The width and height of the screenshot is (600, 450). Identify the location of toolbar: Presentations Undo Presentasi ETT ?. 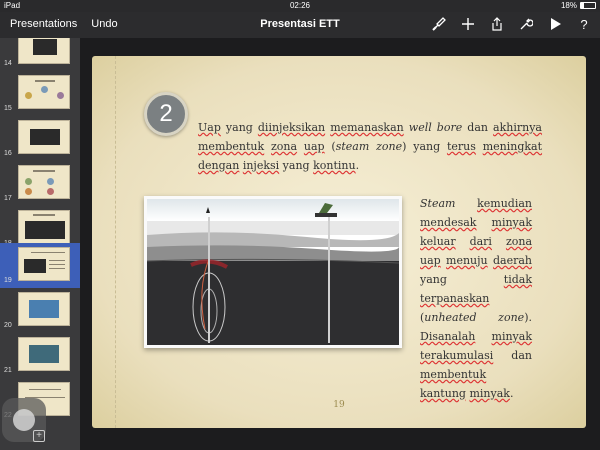
(300, 25).